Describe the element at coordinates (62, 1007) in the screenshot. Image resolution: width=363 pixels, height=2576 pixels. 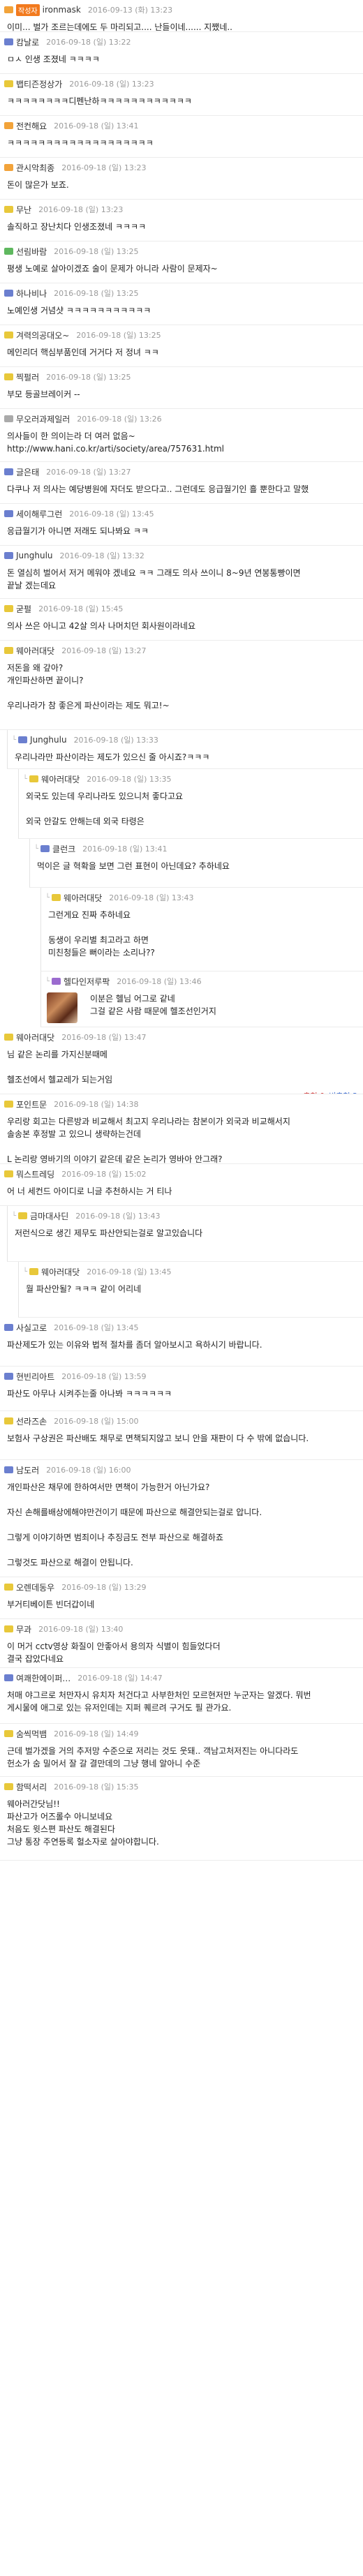
I see `attached-photo-thumbnail` at that location.